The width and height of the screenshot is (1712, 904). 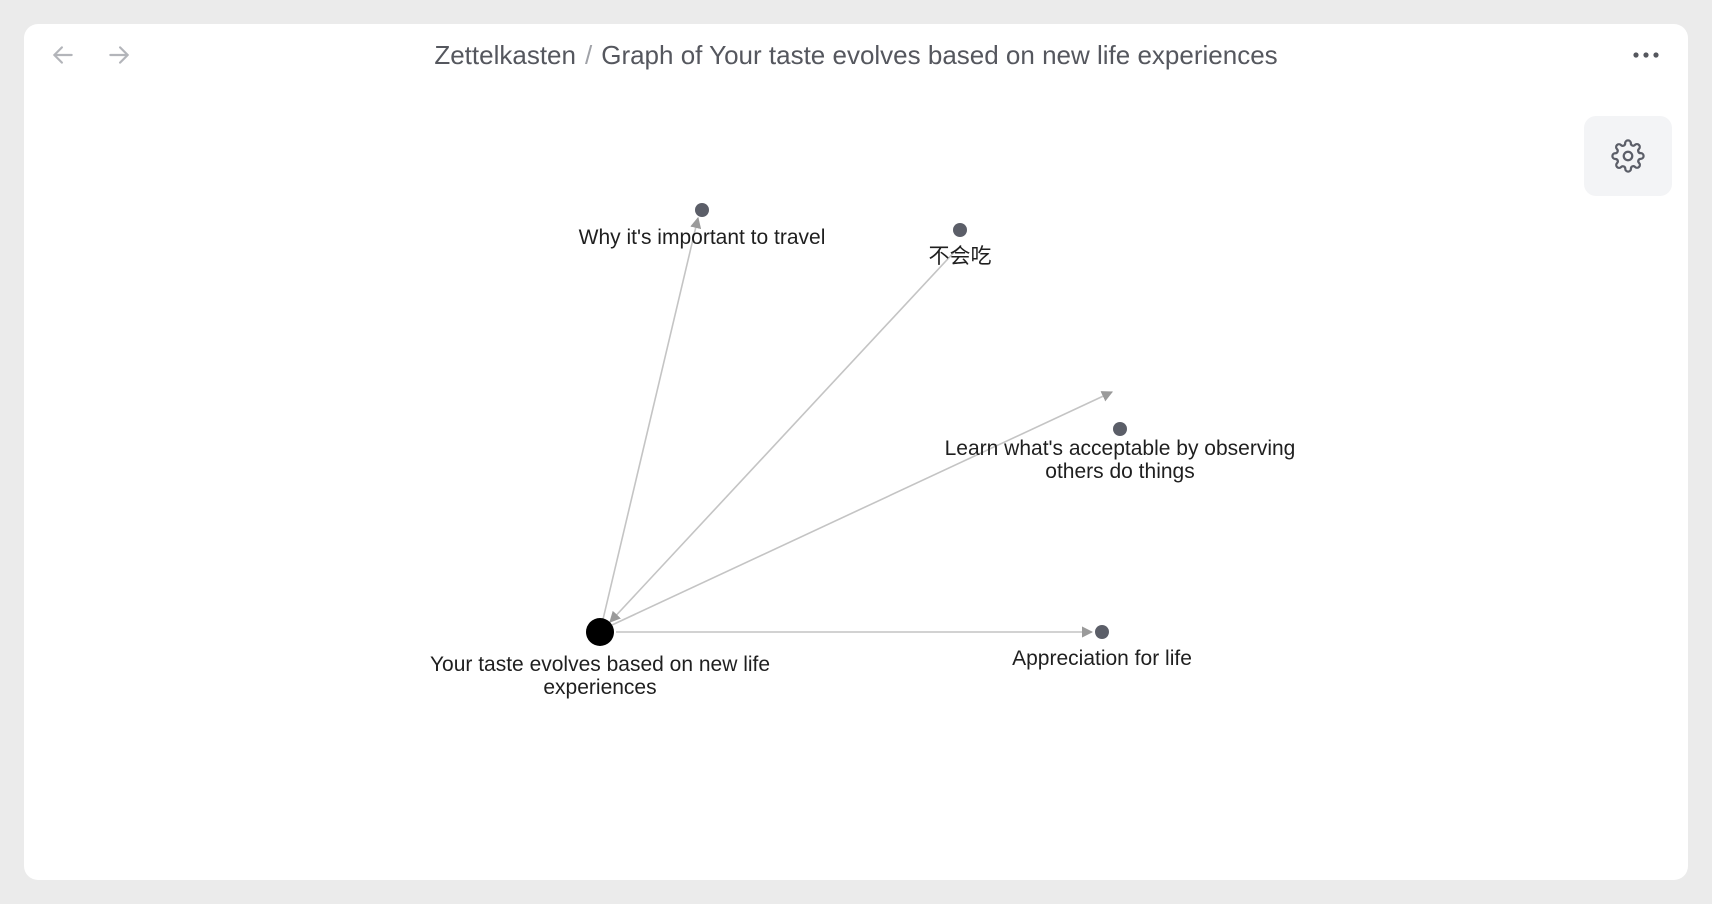 I want to click on graph-node-acceptable, so click(x=1120, y=429).